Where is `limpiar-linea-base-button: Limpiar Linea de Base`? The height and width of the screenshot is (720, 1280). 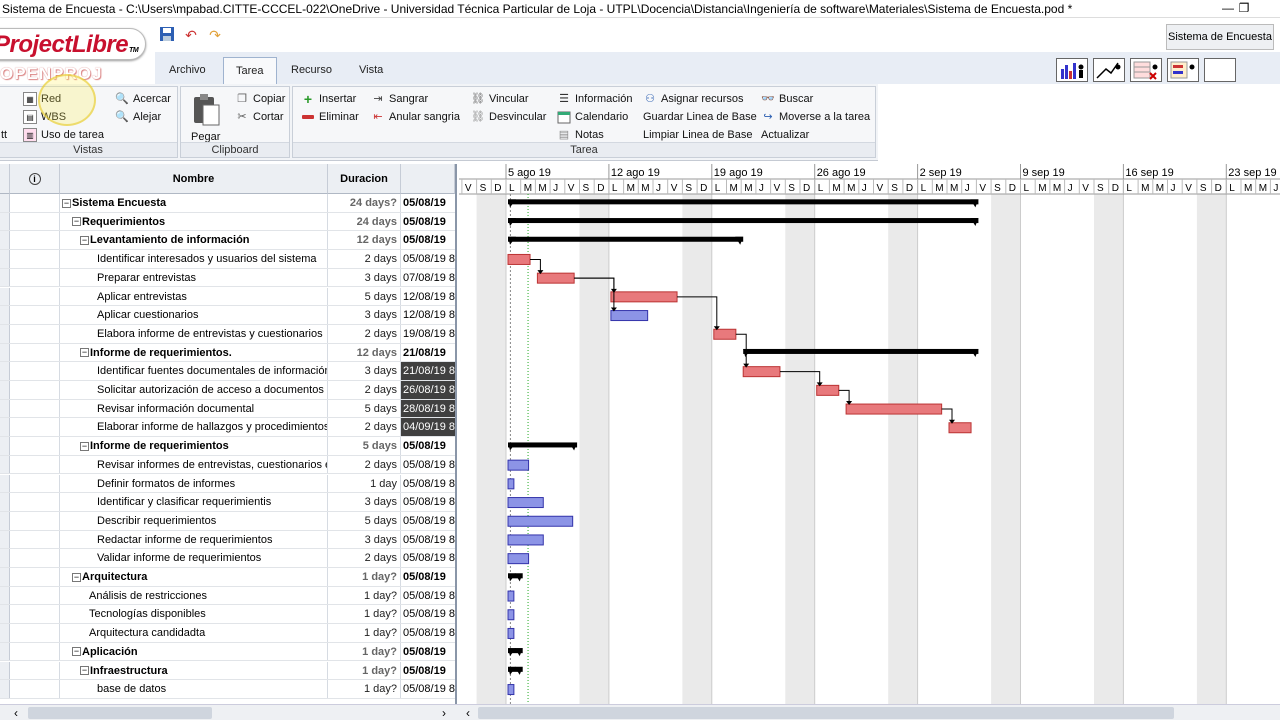 limpiar-linea-base-button: Limpiar Linea de Base is located at coordinates (688, 135).